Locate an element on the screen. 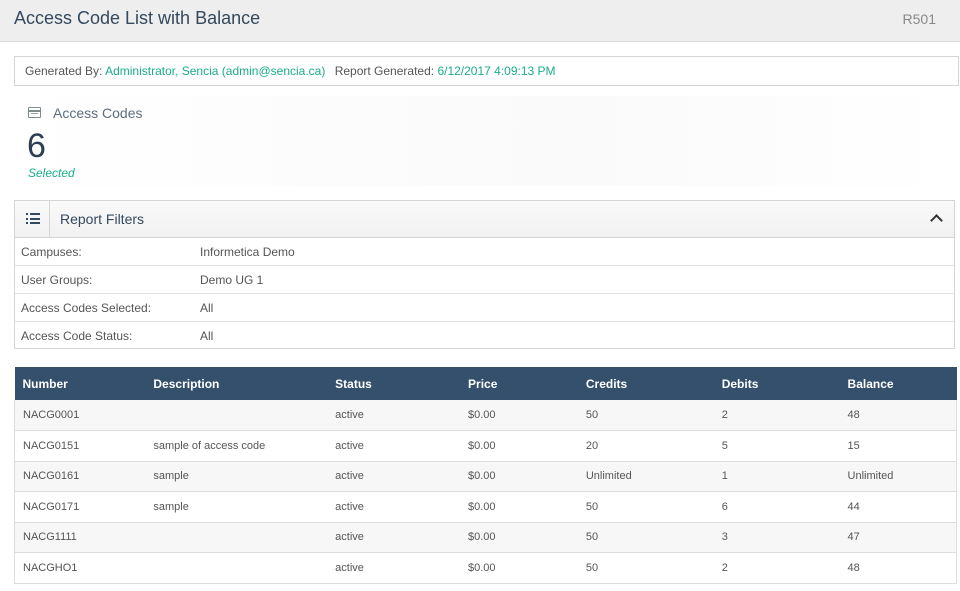 This screenshot has width=960, height=591. cell-debits: 3 is located at coordinates (776, 537).